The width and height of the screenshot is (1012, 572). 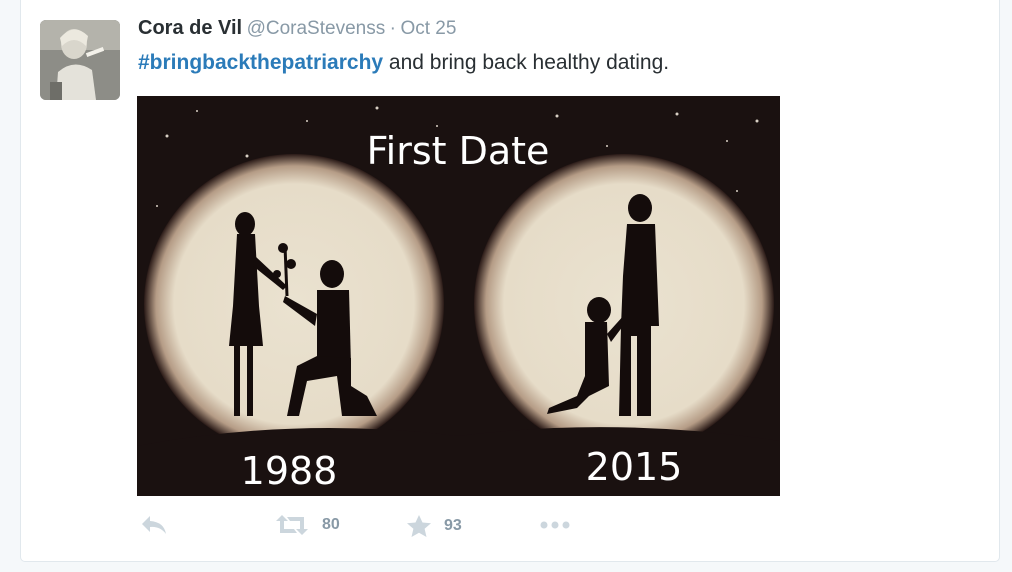 I want to click on right-year-text: 2015, so click(x=634, y=467).